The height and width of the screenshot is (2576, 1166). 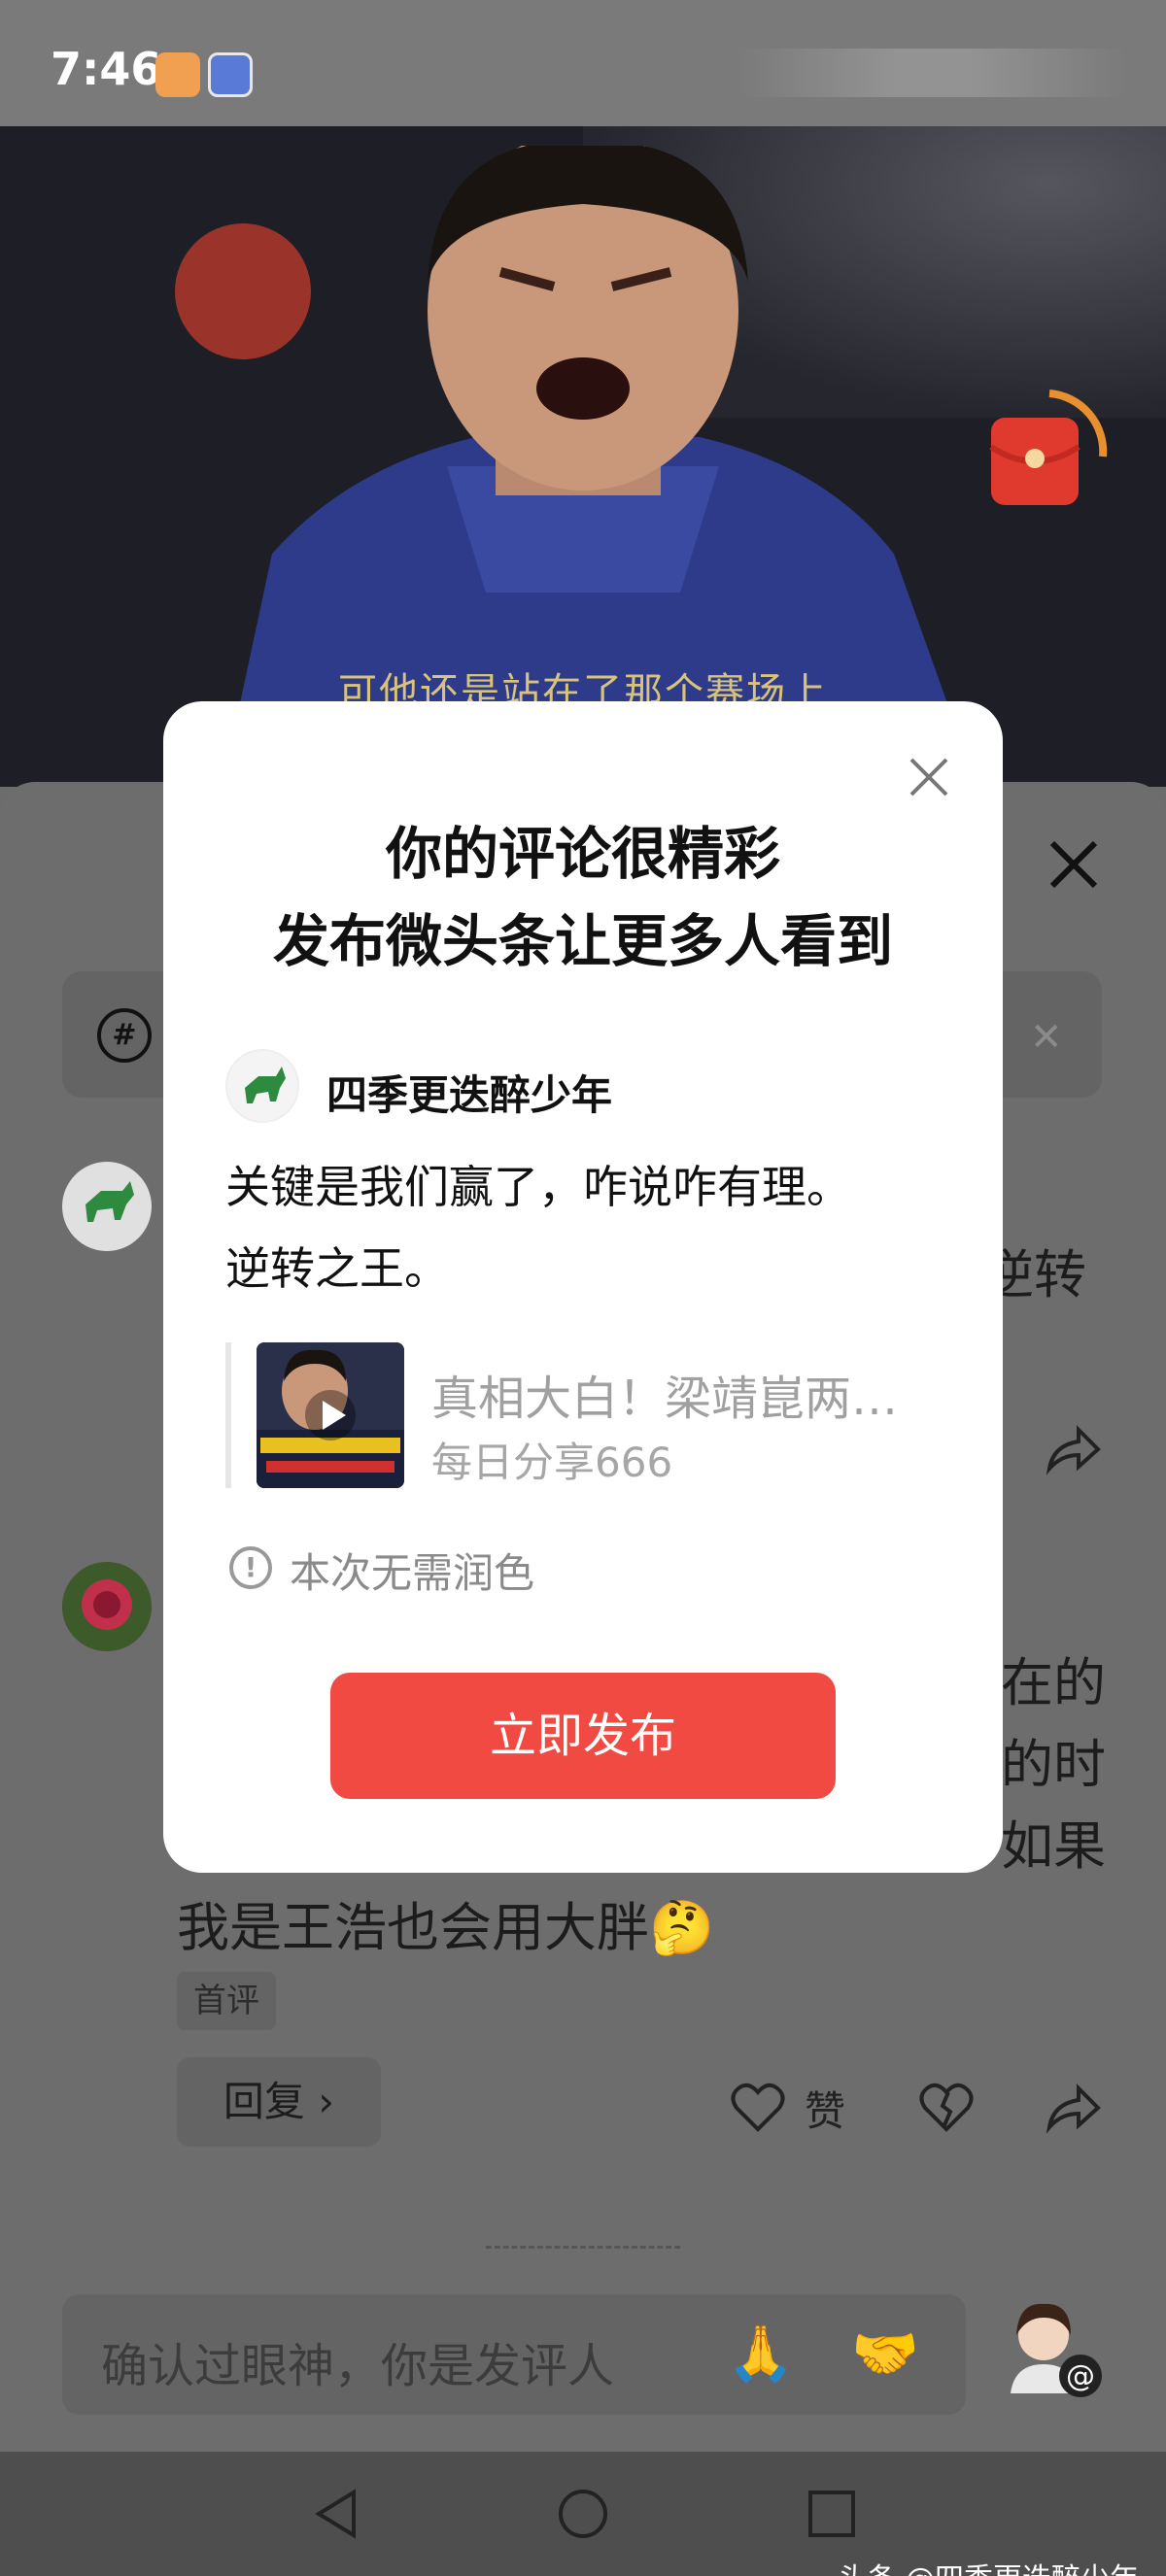 I want to click on pray-emoji-button: 🙏, so click(x=761, y=2354).